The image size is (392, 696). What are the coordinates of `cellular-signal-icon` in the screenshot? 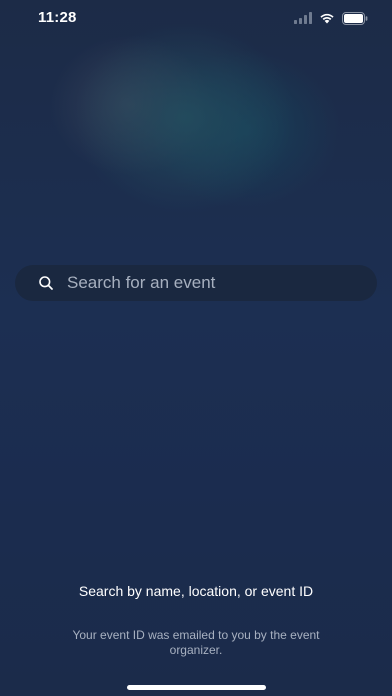 It's located at (303, 18).